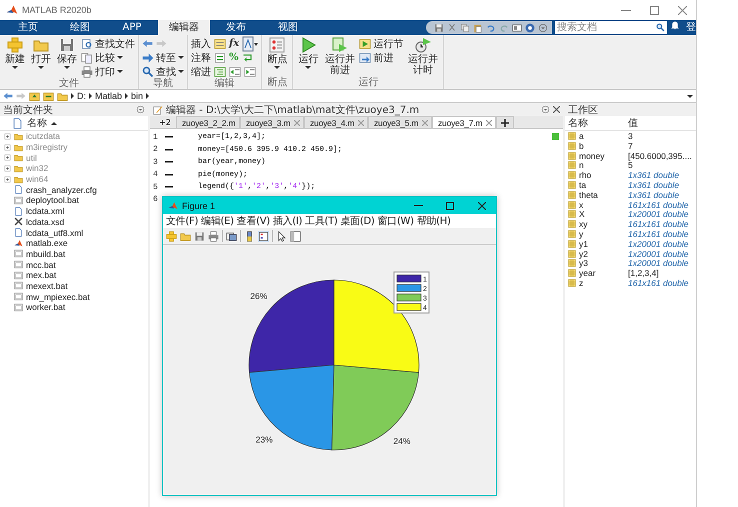 Image resolution: width=738 pixels, height=507 pixels. I want to click on variable-name: money, so click(592, 155).